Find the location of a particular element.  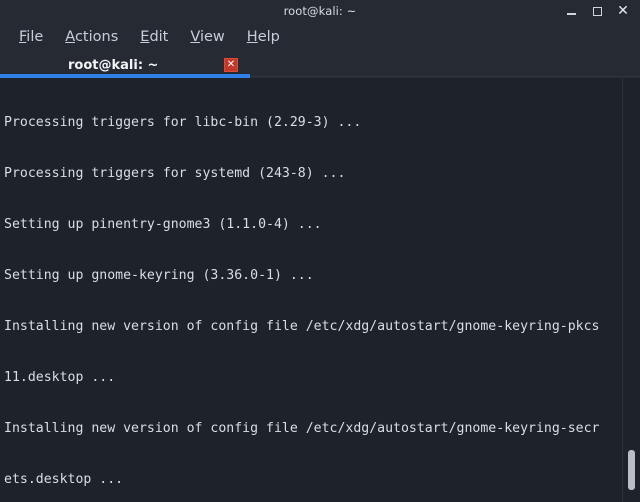

menu-item-help: Help is located at coordinates (263, 37).